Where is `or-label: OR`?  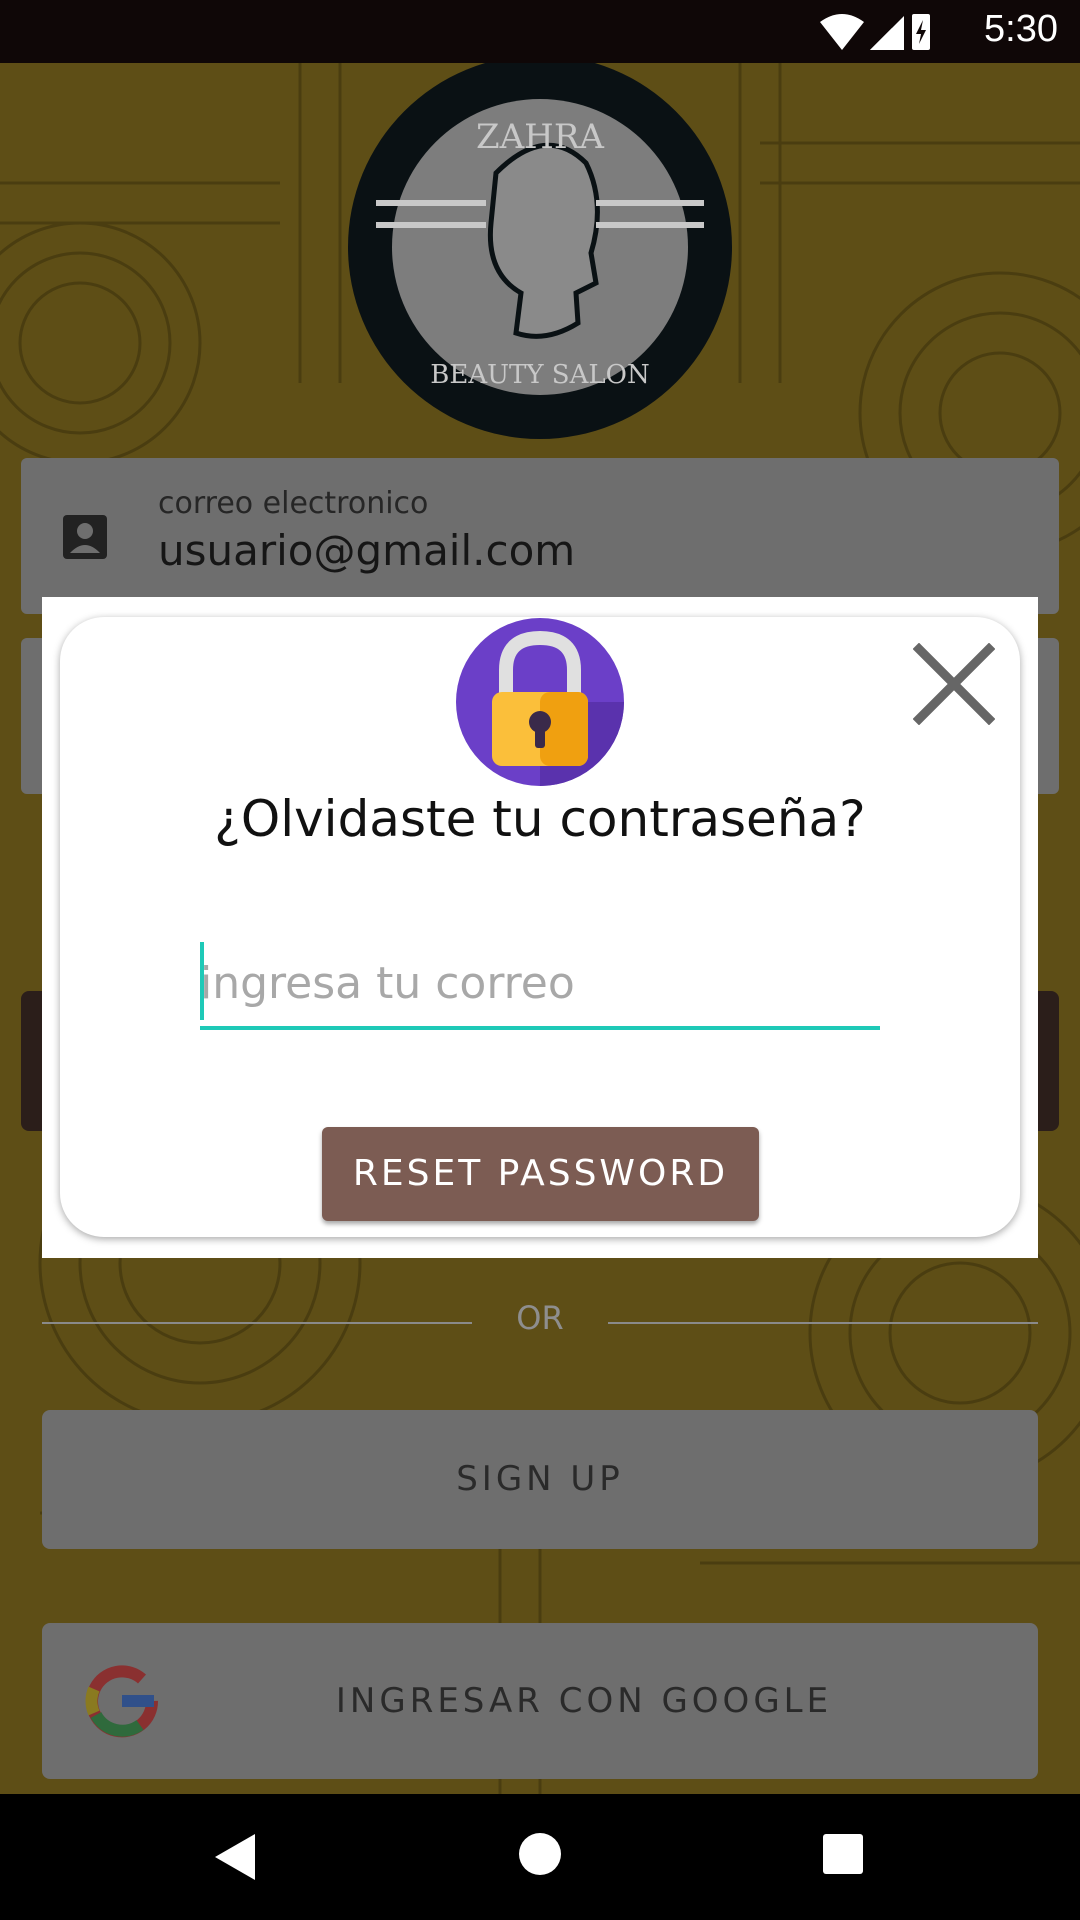
or-label: OR is located at coordinates (540, 1318).